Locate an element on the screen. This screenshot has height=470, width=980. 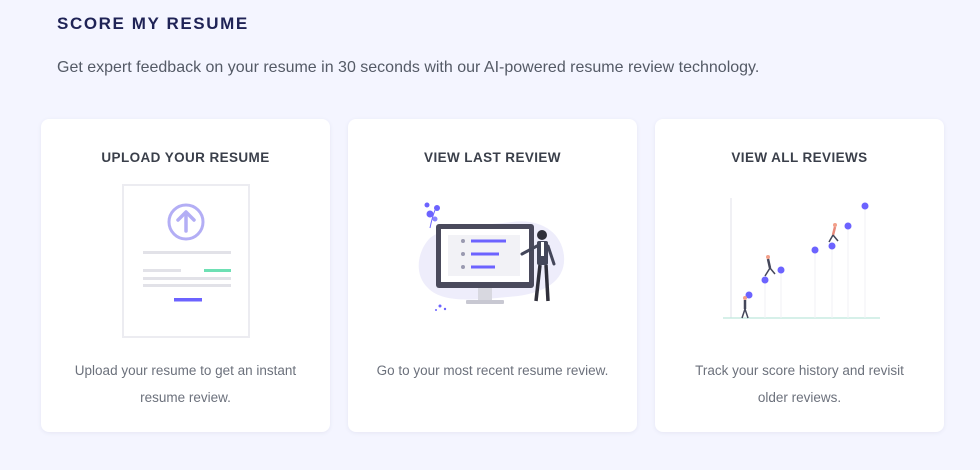
upload-resume-illustration-icon is located at coordinates (185, 263).